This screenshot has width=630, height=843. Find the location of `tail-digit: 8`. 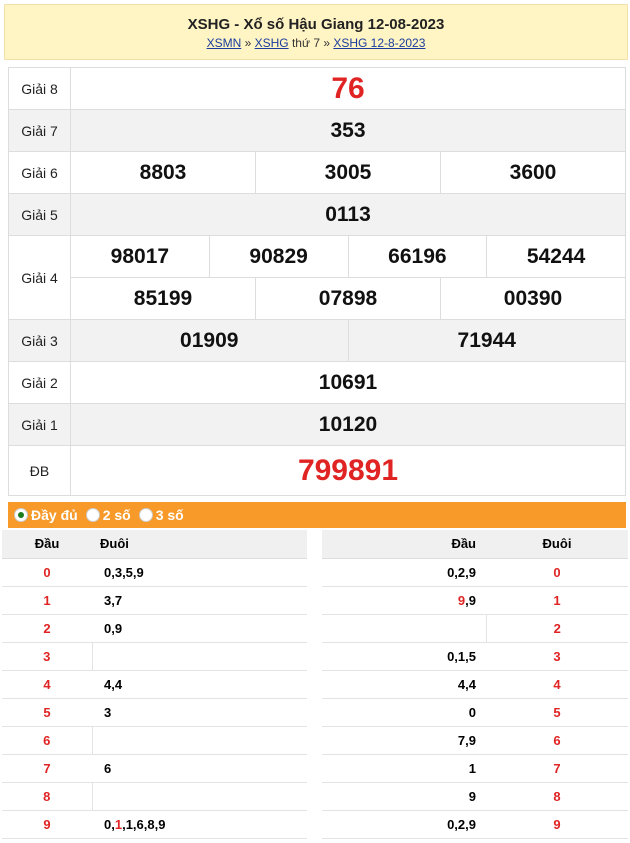

tail-digit: 8 is located at coordinates (557, 796).